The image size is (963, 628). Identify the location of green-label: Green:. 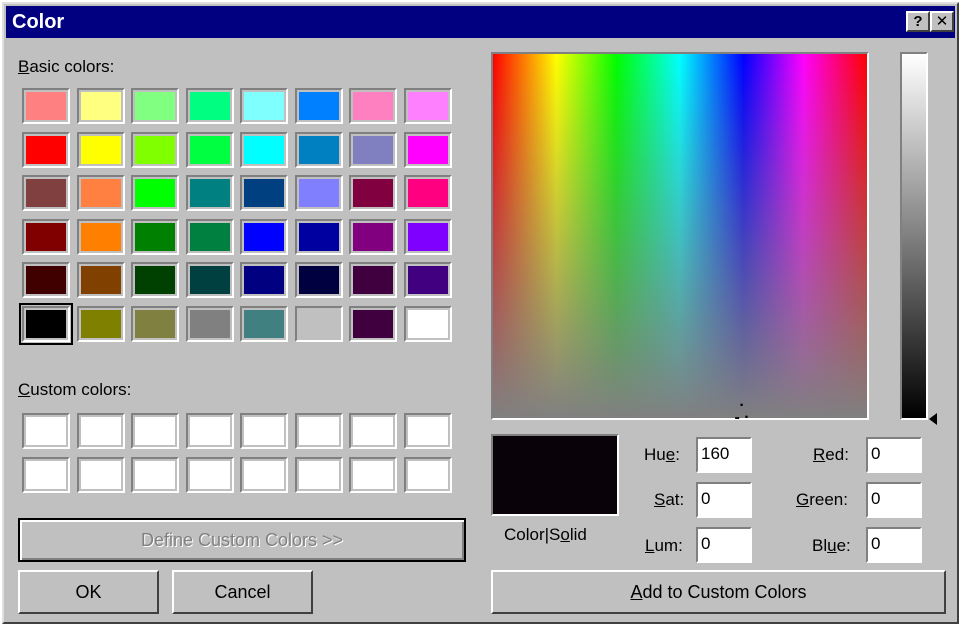
(822, 499).